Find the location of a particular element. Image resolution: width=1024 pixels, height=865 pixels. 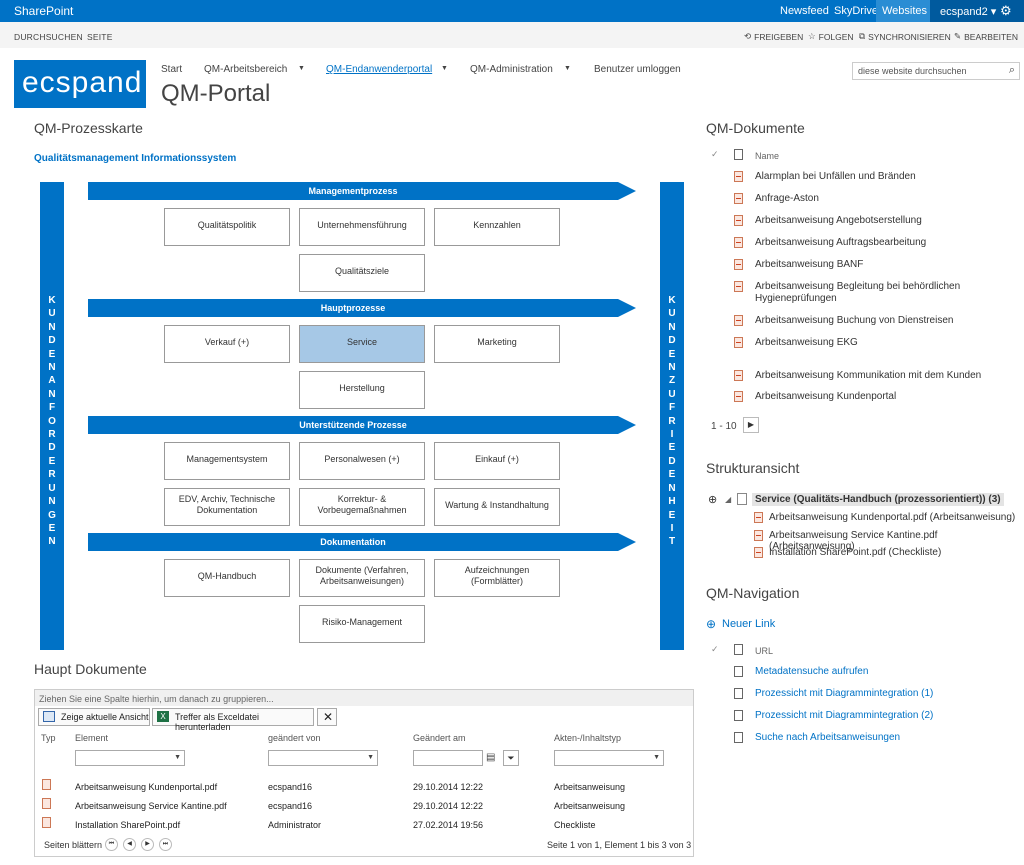

sync-icon: ⧉ is located at coordinates (862, 36).